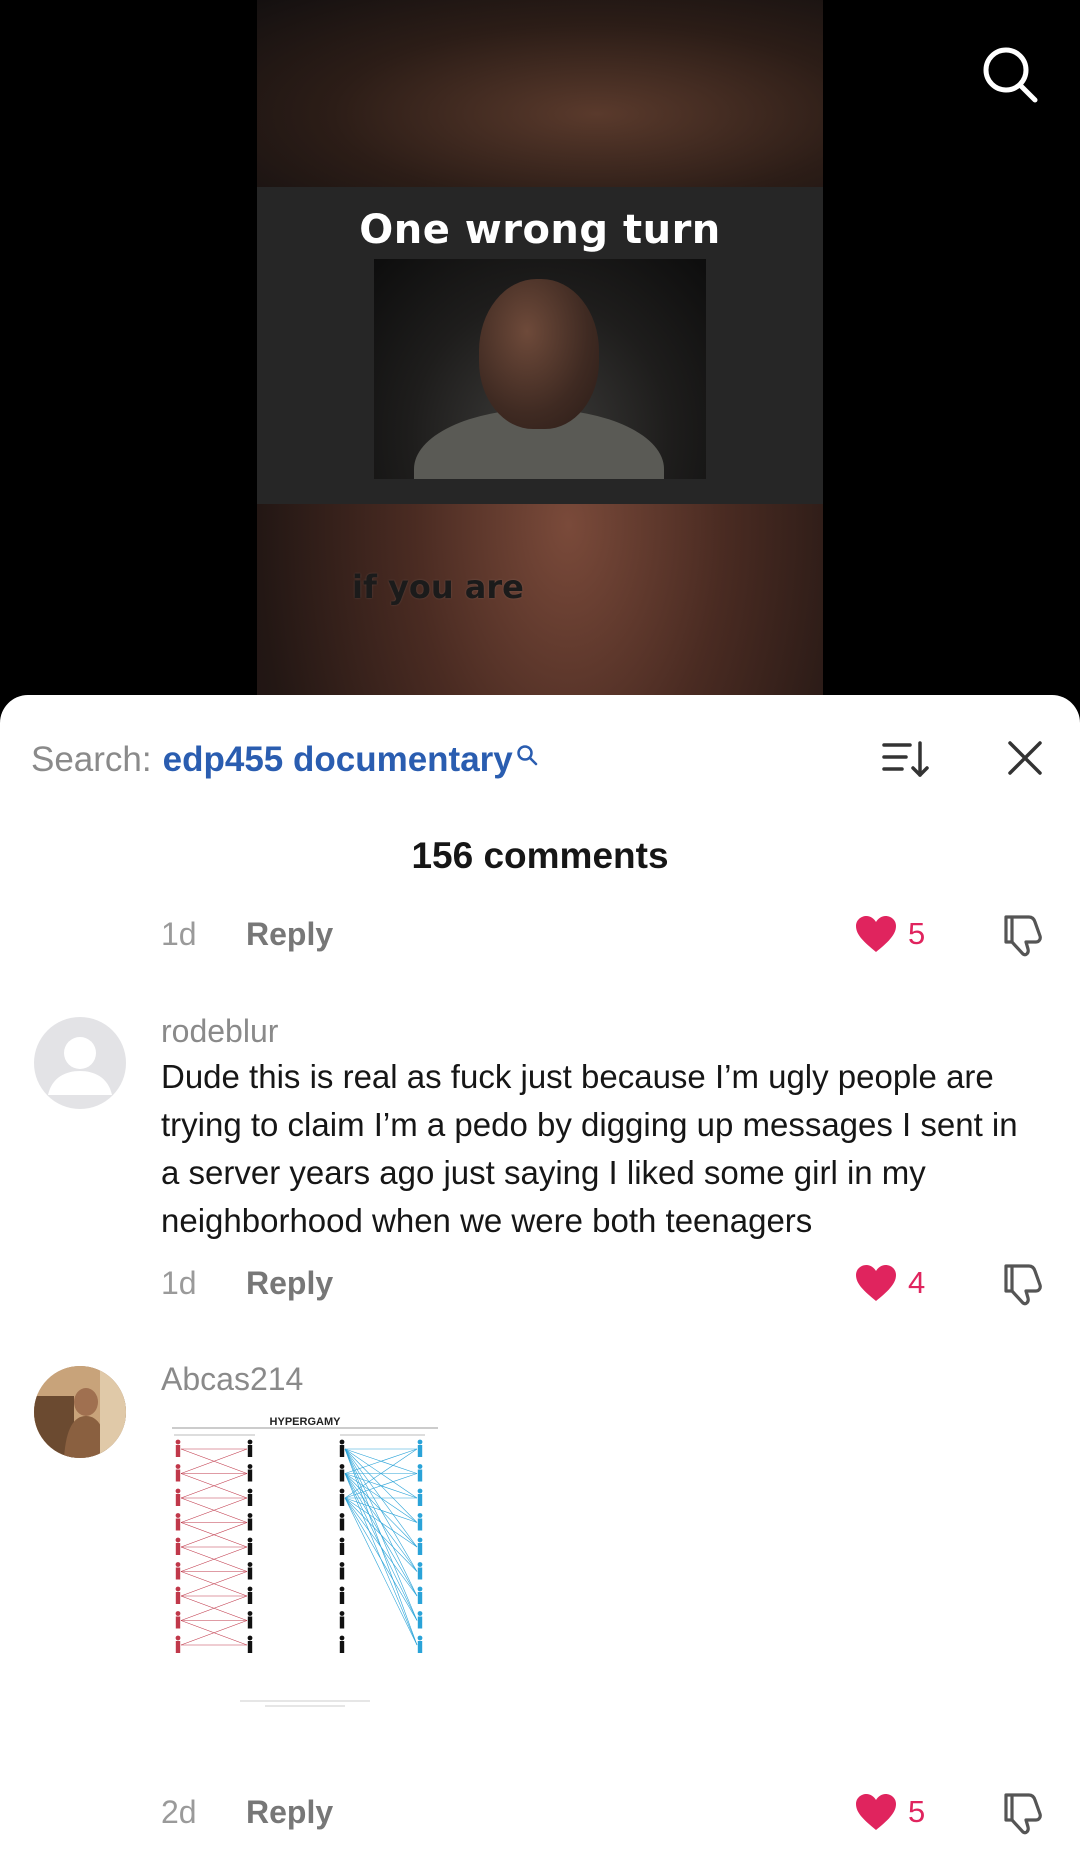  What do you see at coordinates (540, 855) in the screenshot?
I see `comments-count: 156 comments` at bounding box center [540, 855].